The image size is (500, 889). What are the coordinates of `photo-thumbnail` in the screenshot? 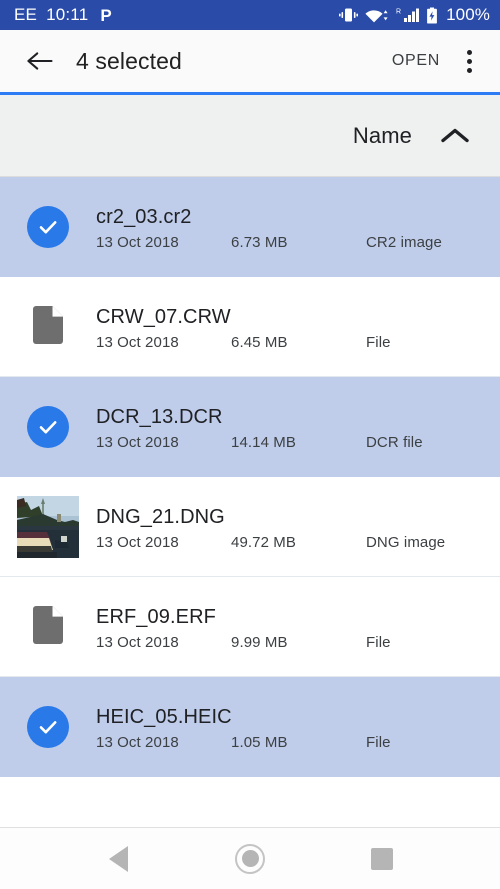 It's located at (48, 527).